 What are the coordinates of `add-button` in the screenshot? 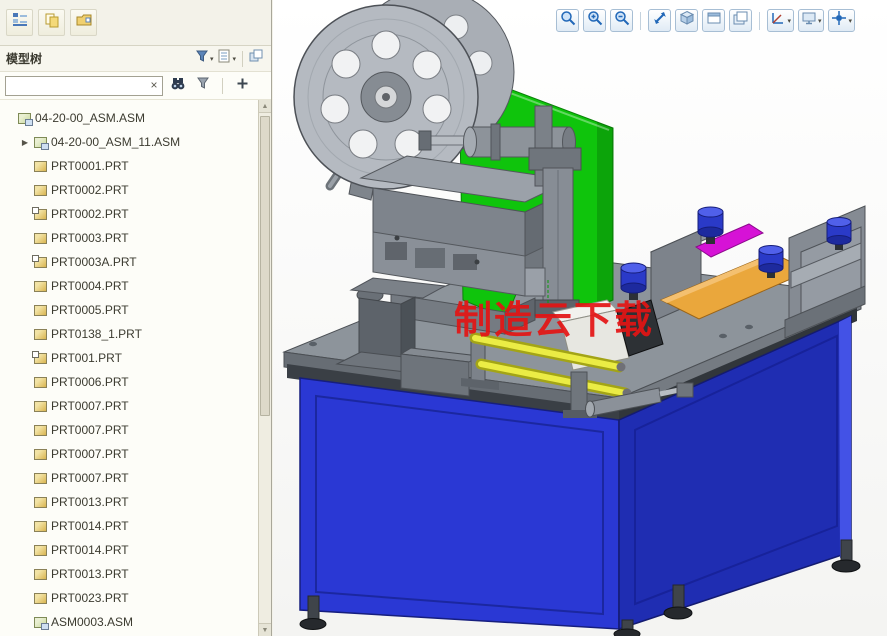 It's located at (242, 86).